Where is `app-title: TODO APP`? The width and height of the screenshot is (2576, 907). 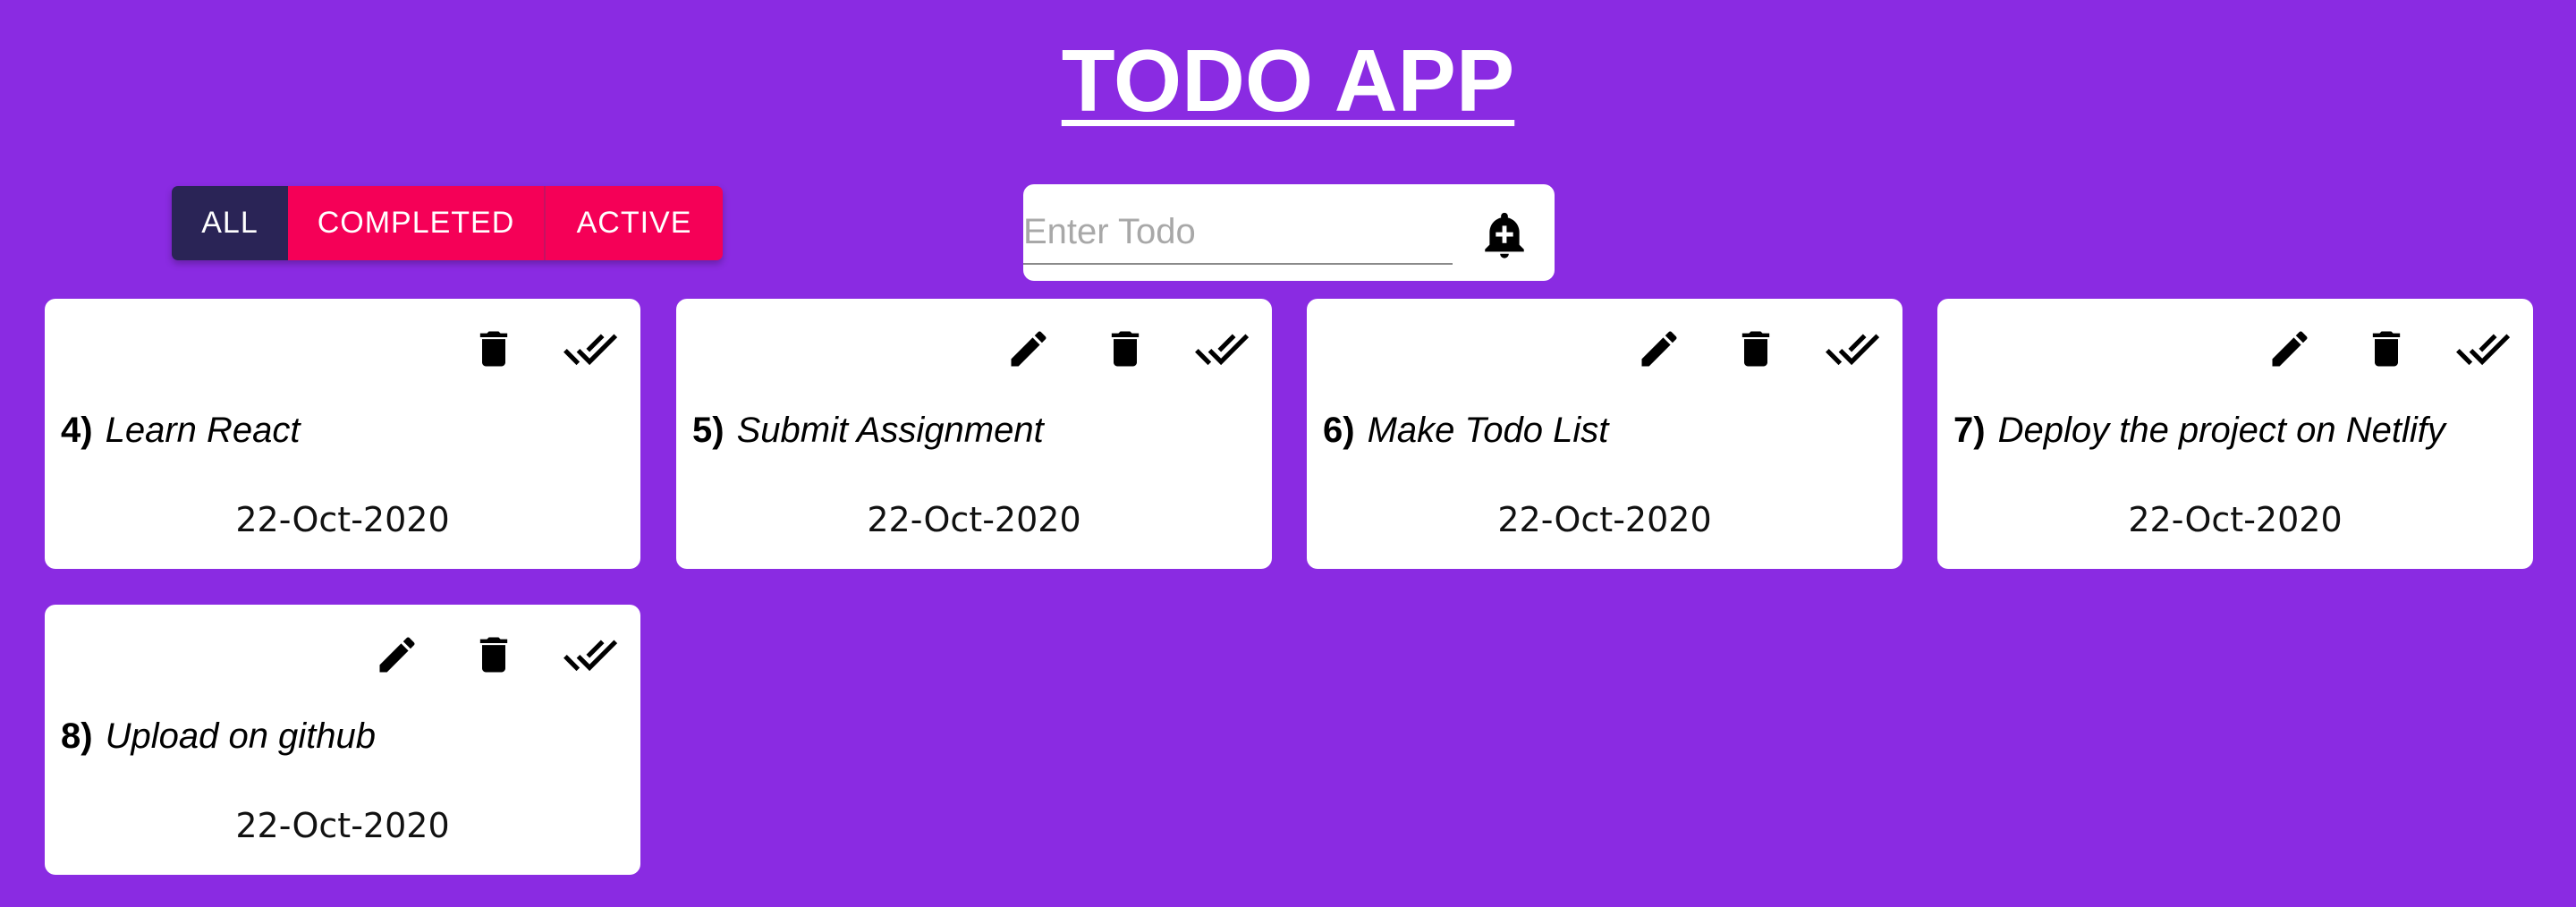
app-title: TODO APP is located at coordinates (1288, 80).